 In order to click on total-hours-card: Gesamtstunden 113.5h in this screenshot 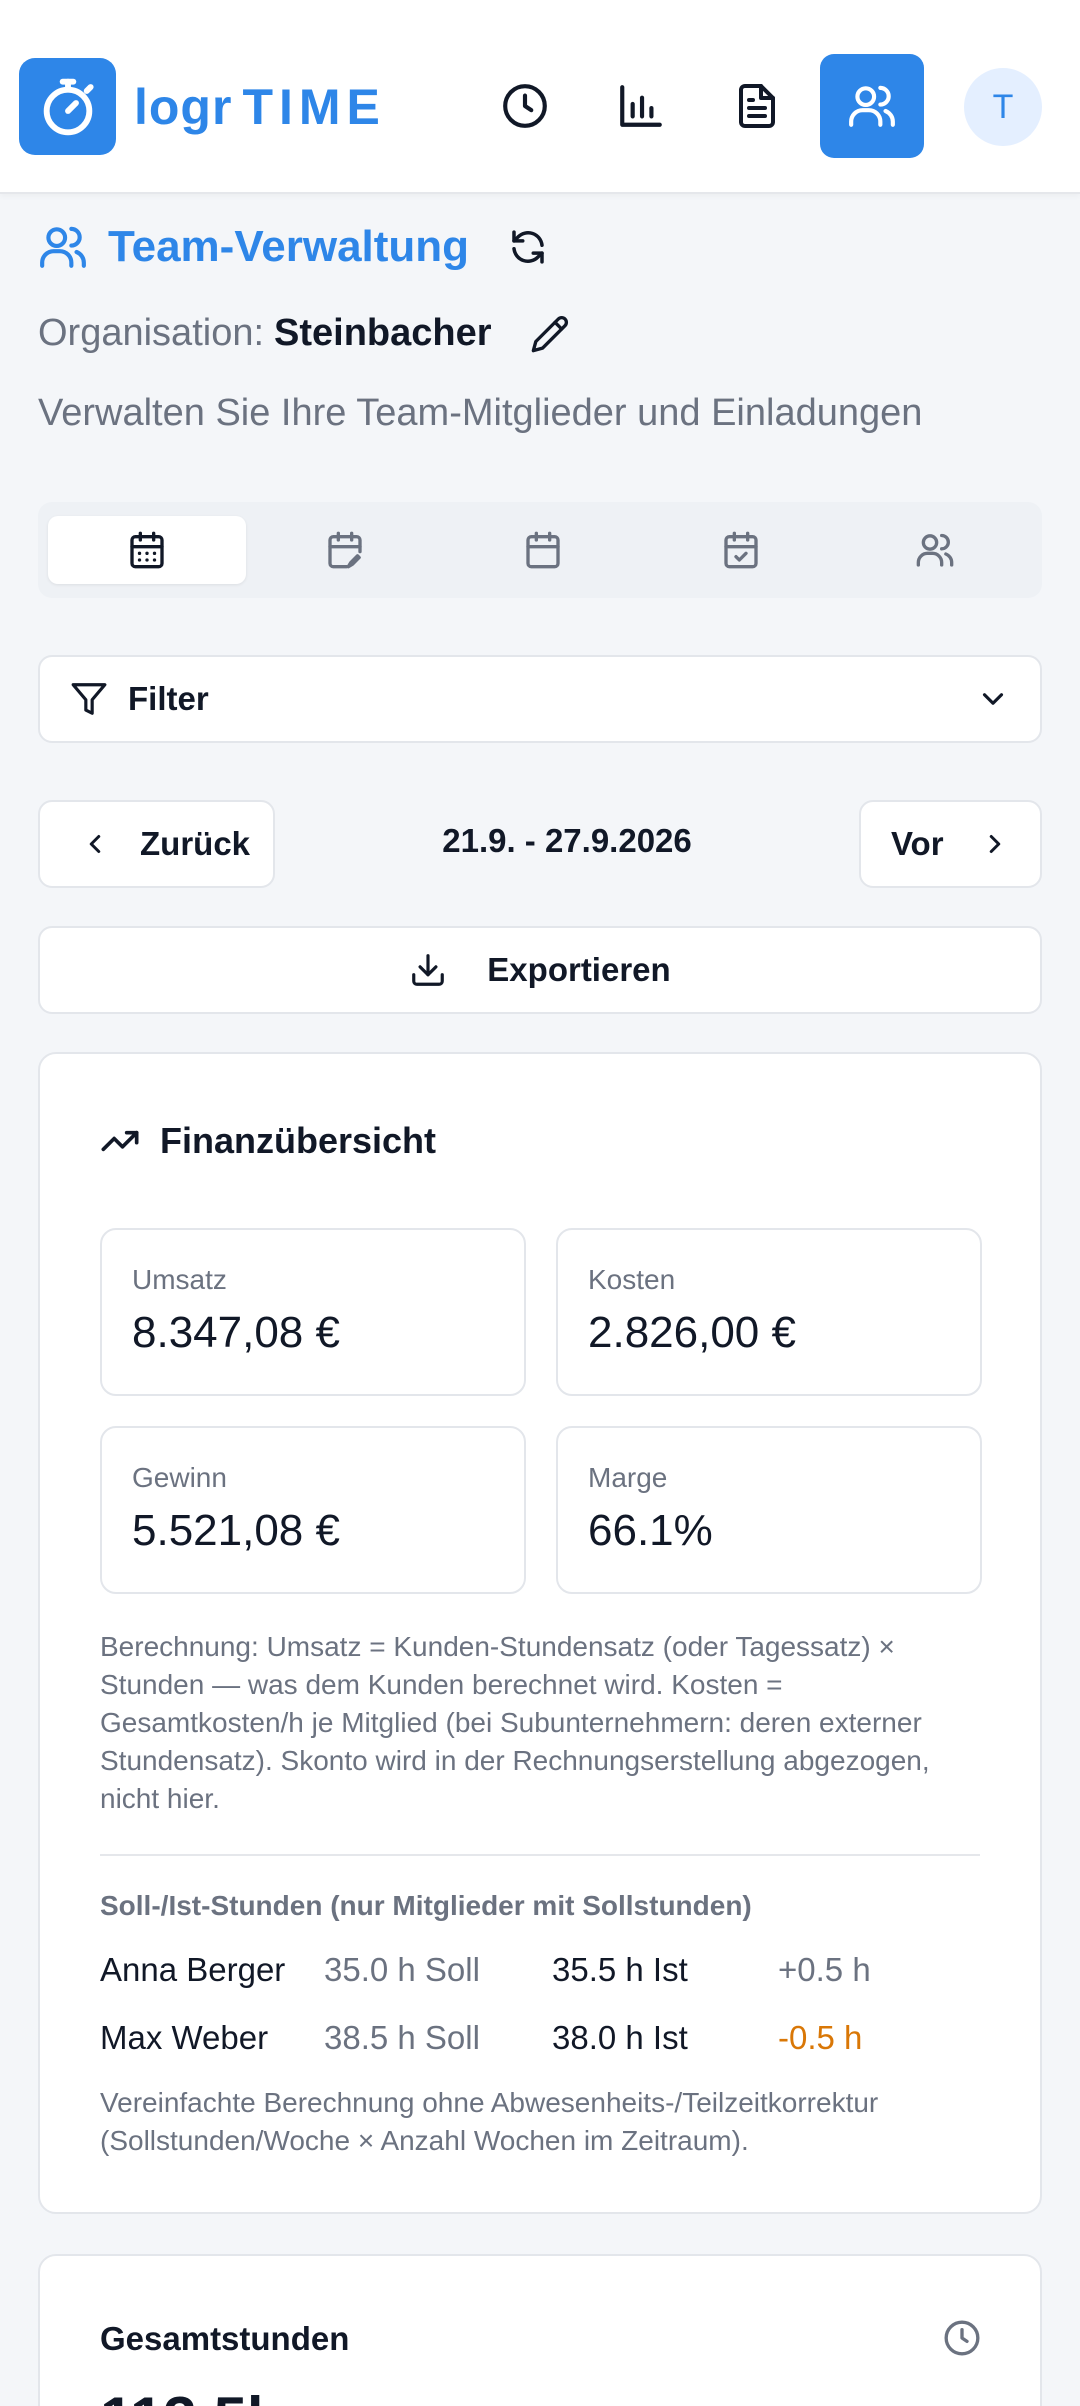, I will do `click(540, 2330)`.